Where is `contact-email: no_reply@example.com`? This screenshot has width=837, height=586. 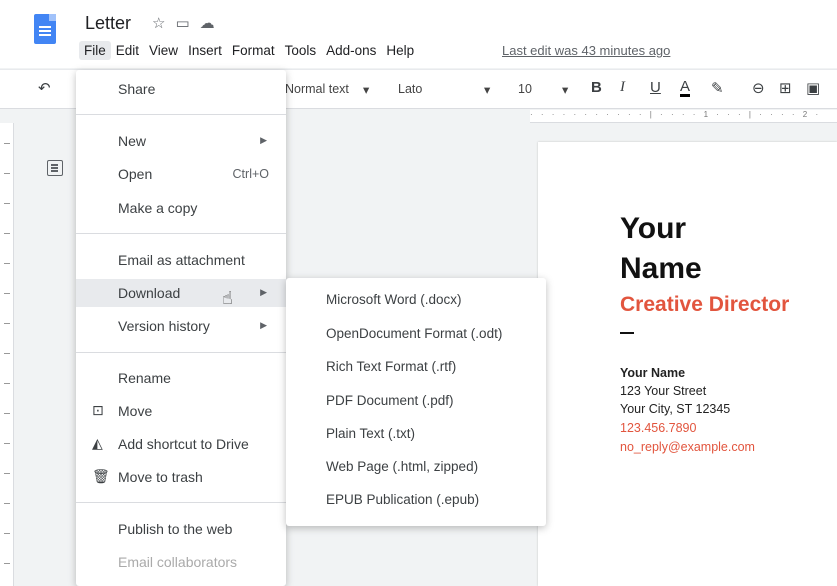
contact-email: no_reply@example.com is located at coordinates (687, 447).